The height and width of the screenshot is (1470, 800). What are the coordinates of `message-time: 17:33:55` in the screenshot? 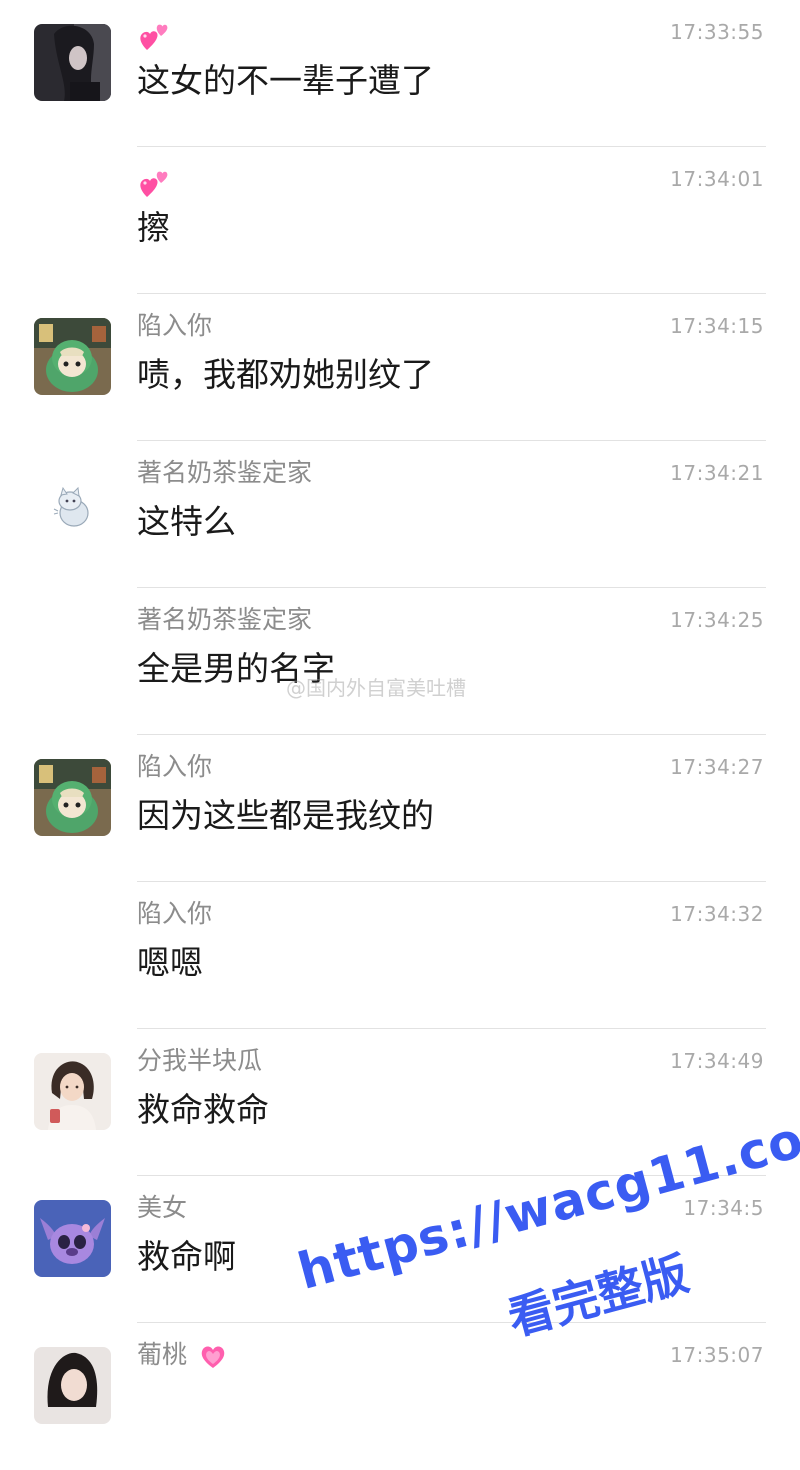 It's located at (717, 32).